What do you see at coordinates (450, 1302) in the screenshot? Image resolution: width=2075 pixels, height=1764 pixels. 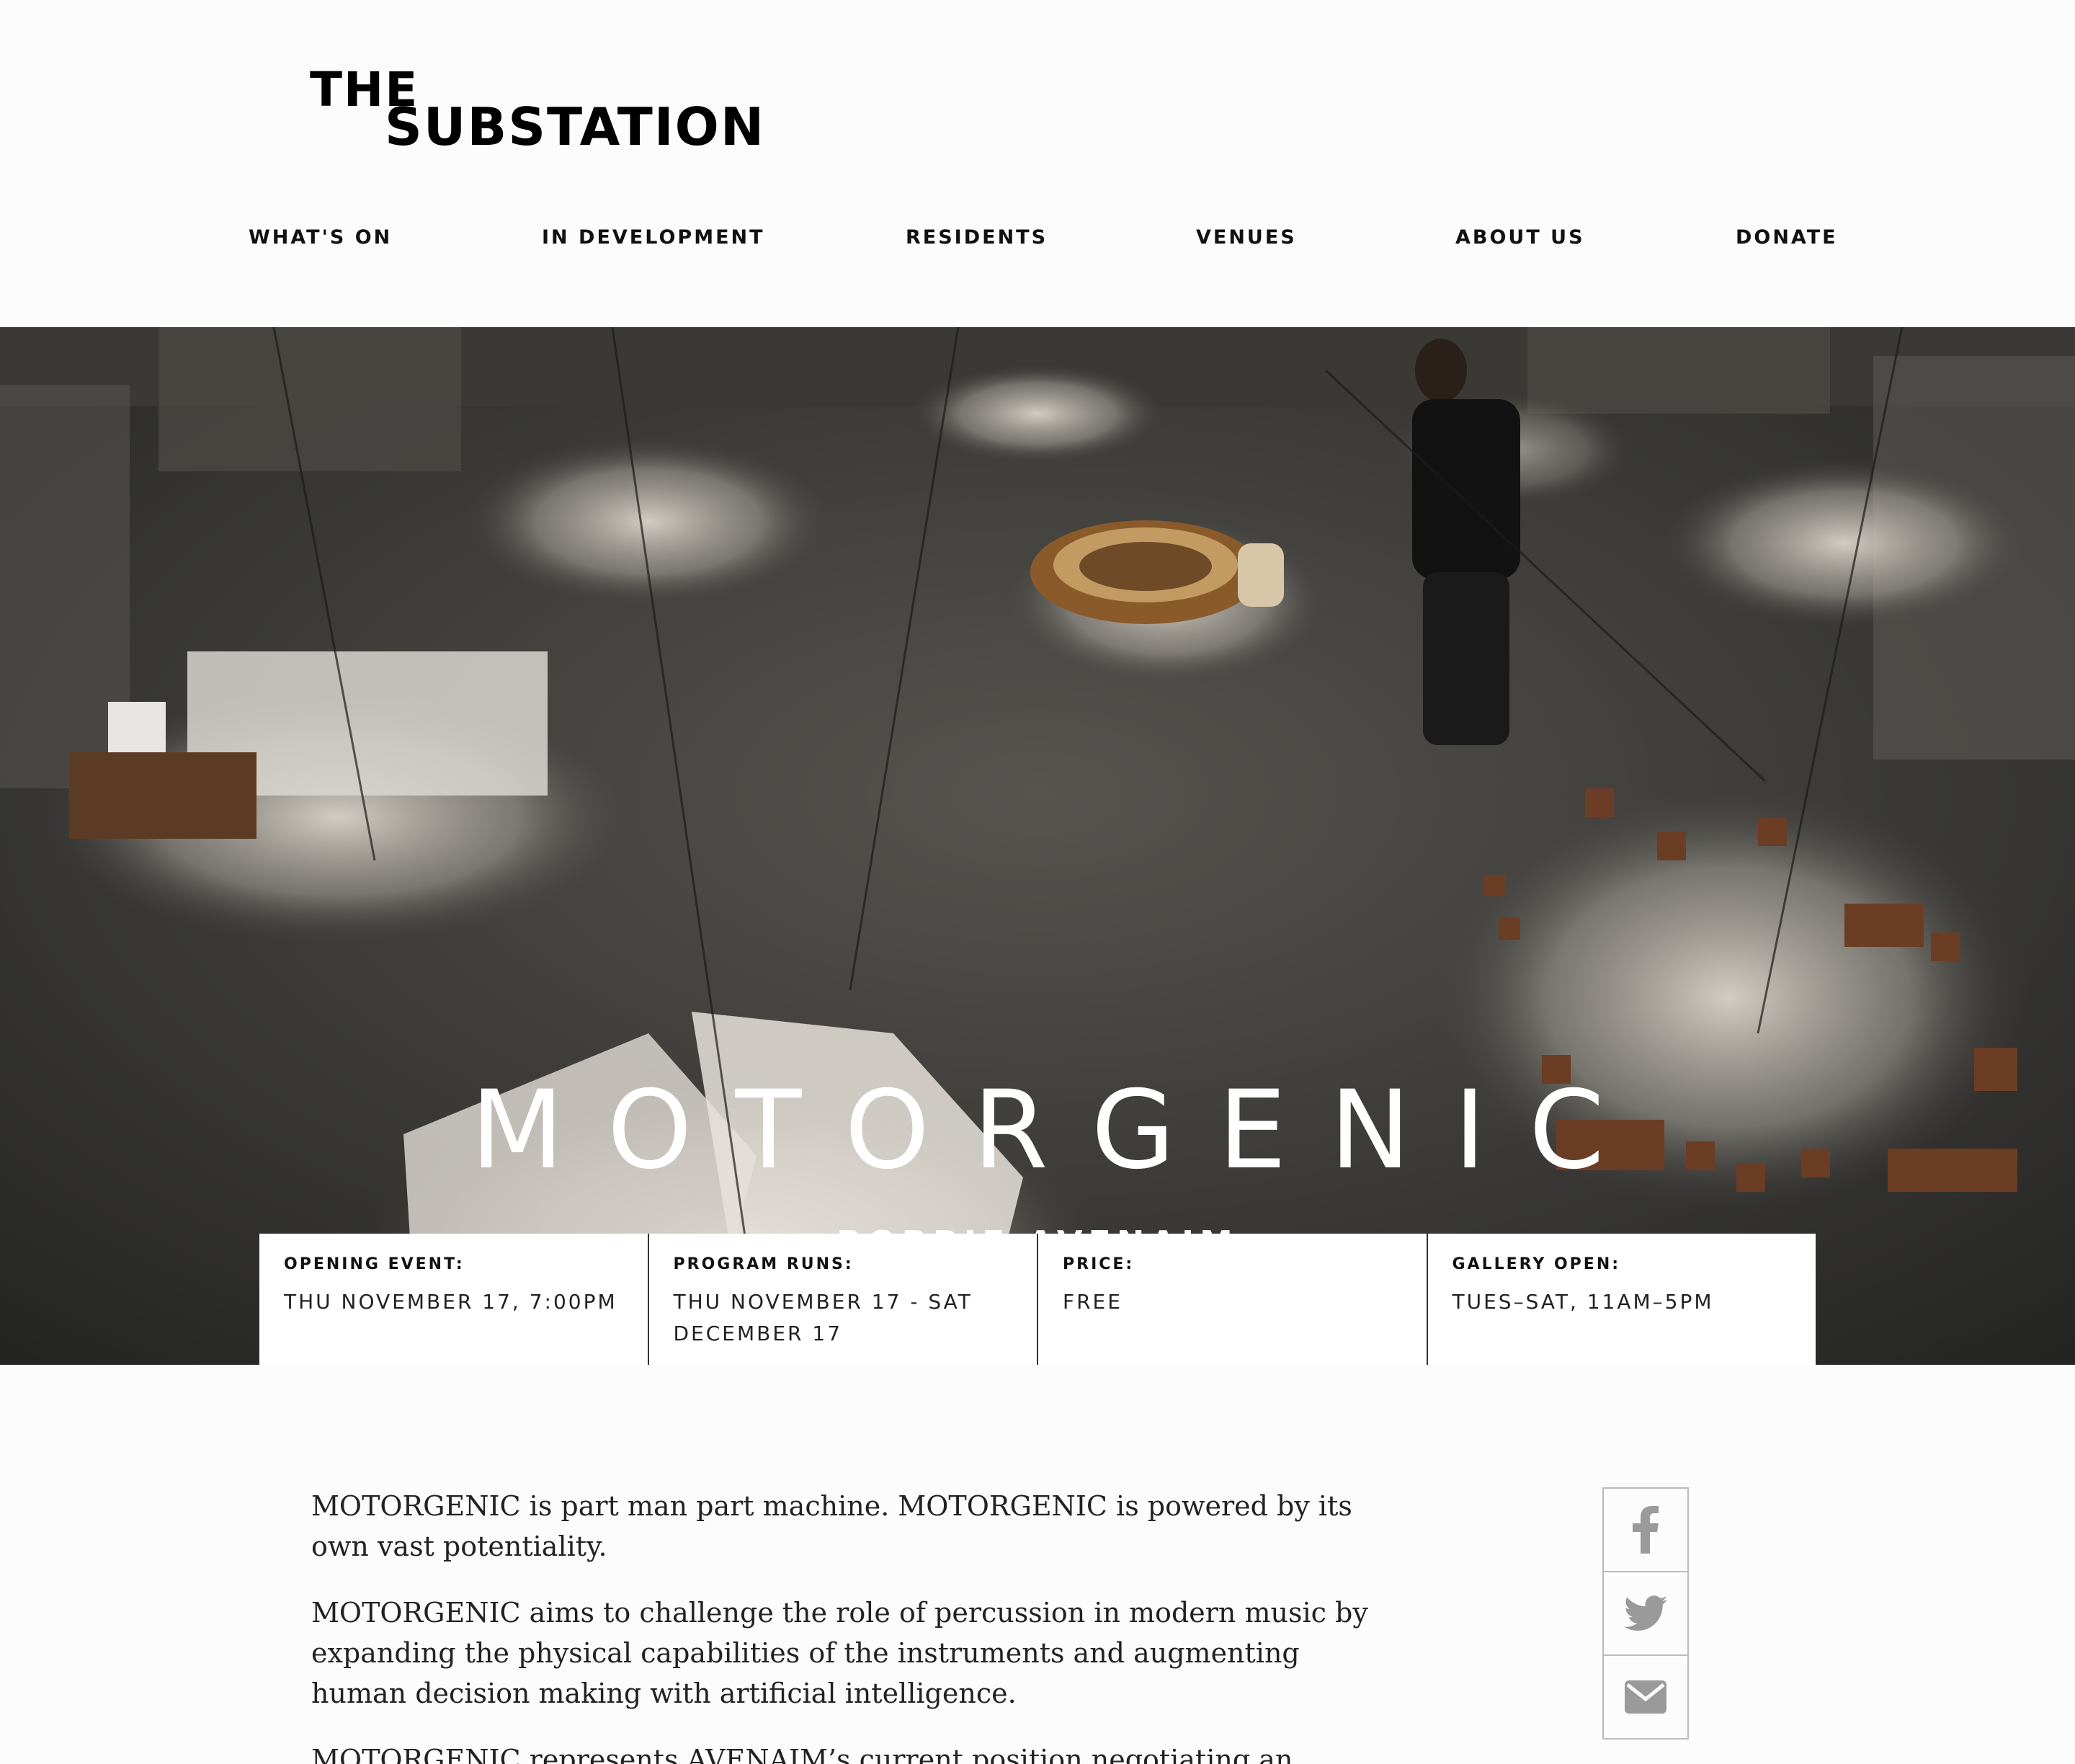 I see `info-value: THU NOVEMBER 17, 7:00PM` at bounding box center [450, 1302].